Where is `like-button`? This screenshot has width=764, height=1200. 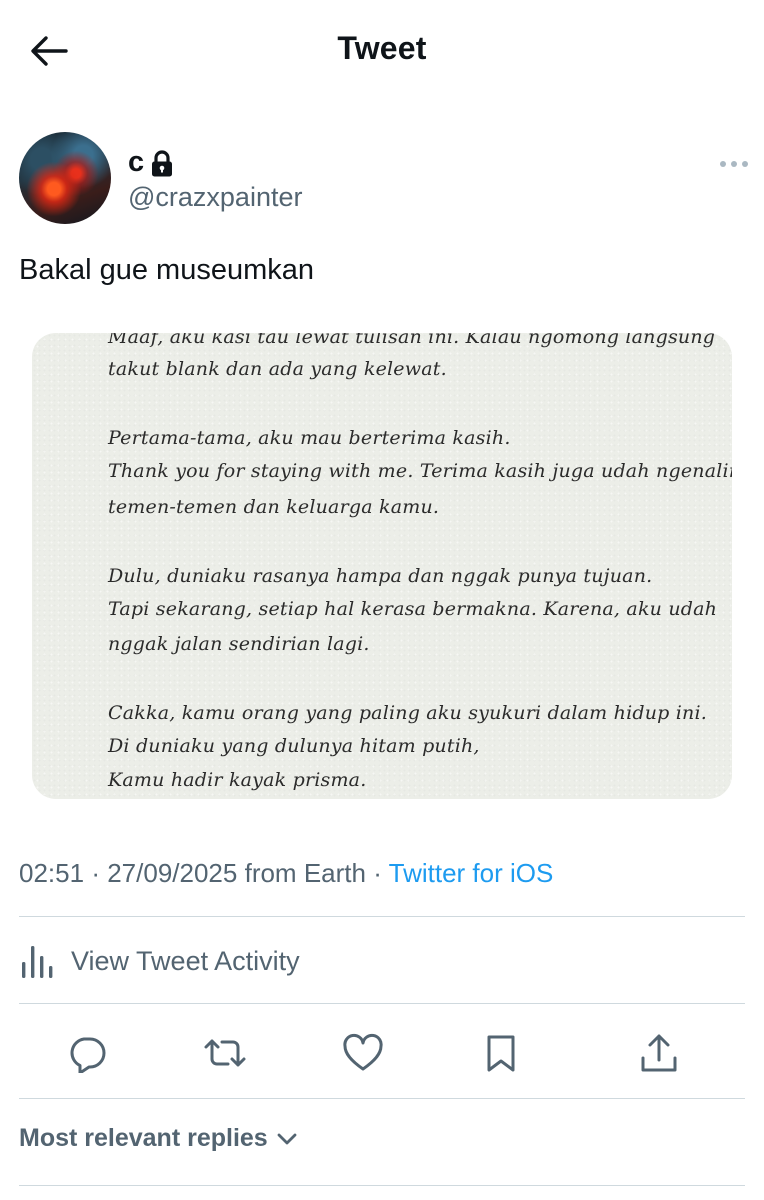 like-button is located at coordinates (363, 1053).